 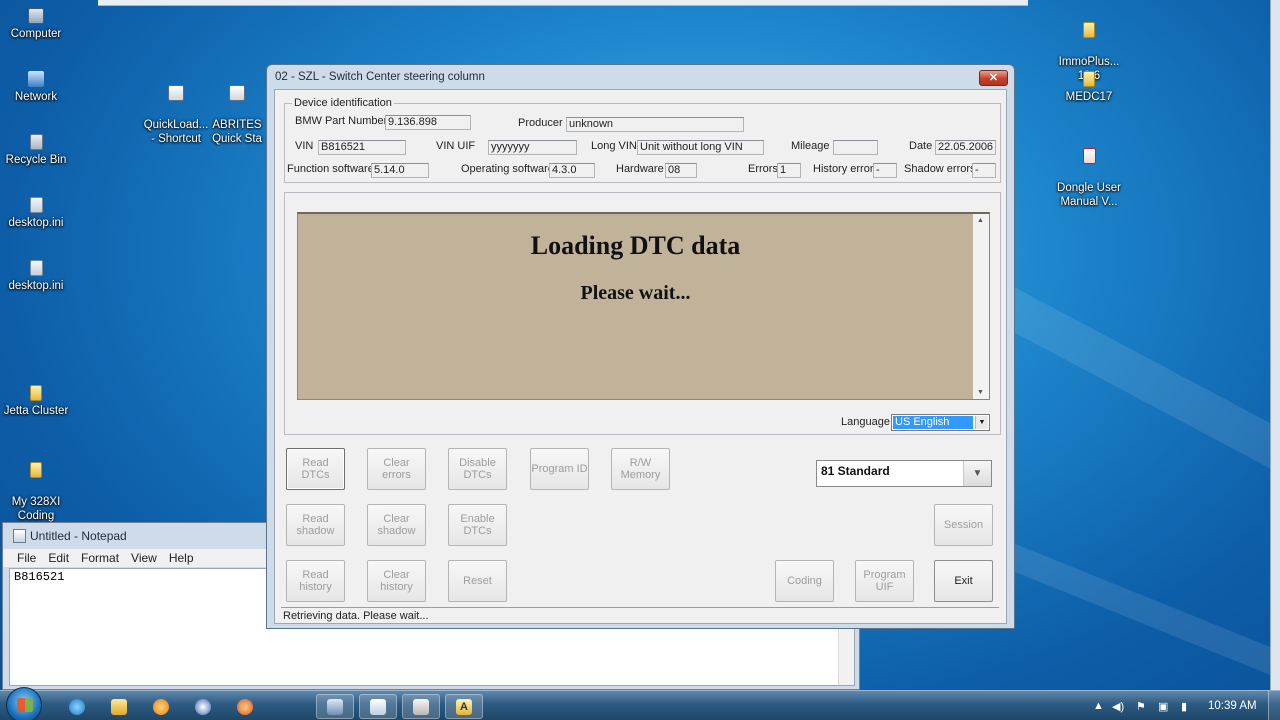 I want to click on clock: 10:39 AM, so click(x=1232, y=706).